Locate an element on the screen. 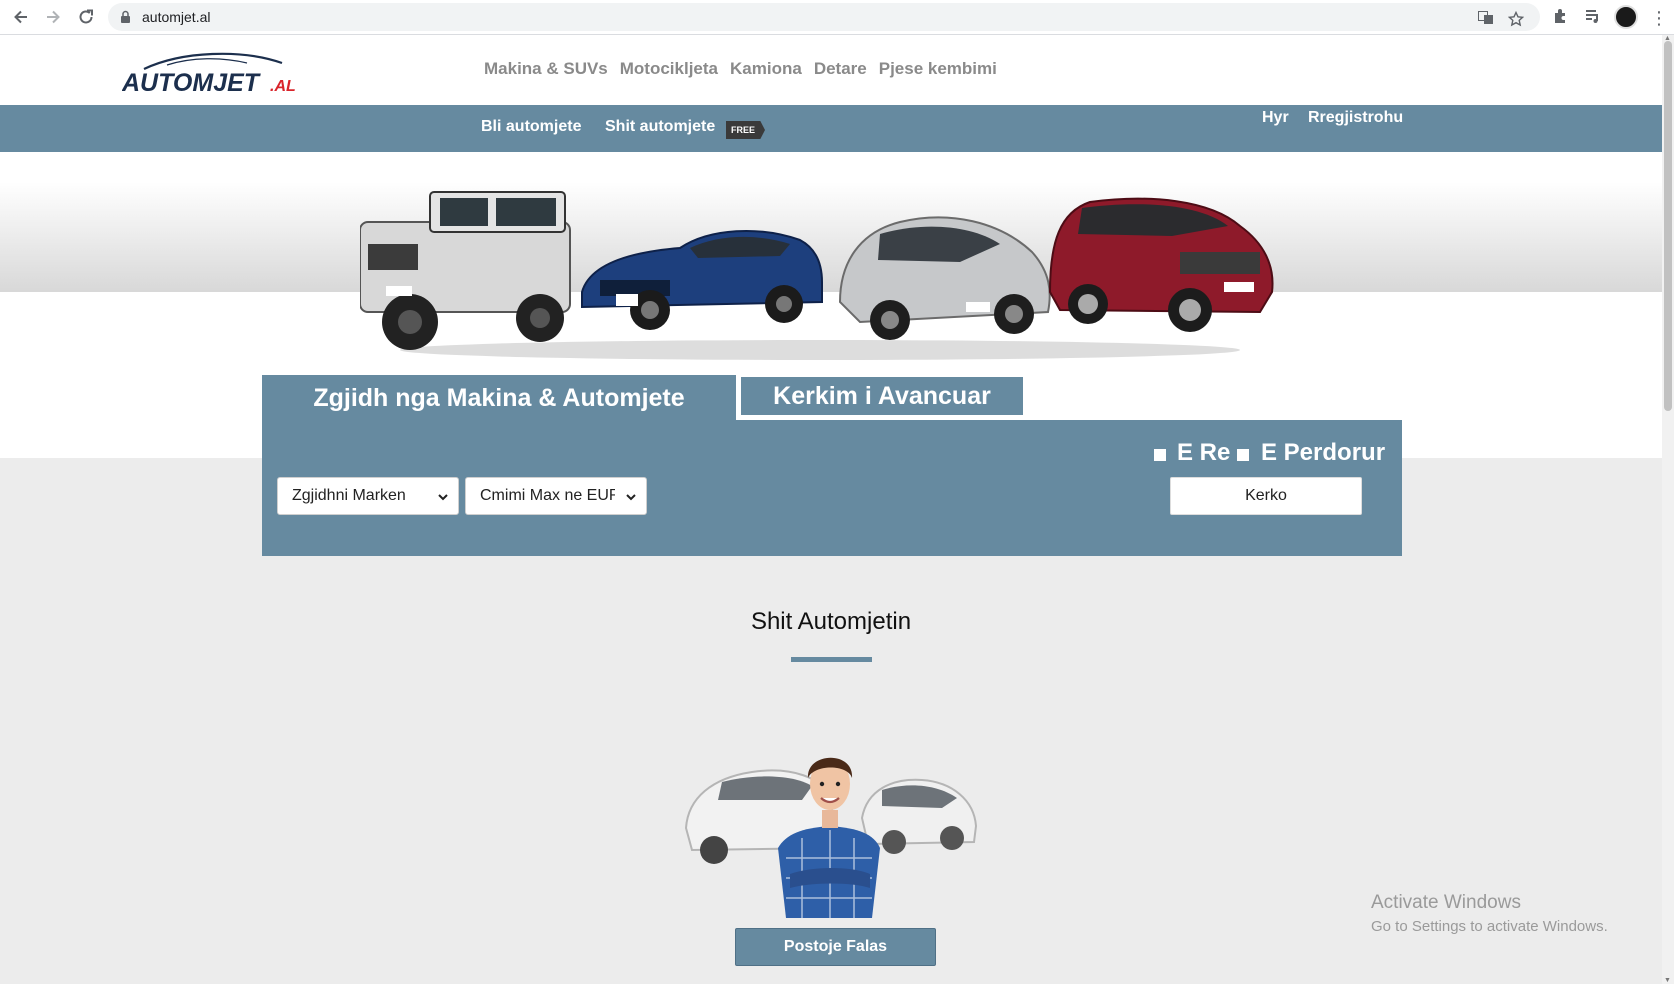  lock-icon is located at coordinates (125, 19).